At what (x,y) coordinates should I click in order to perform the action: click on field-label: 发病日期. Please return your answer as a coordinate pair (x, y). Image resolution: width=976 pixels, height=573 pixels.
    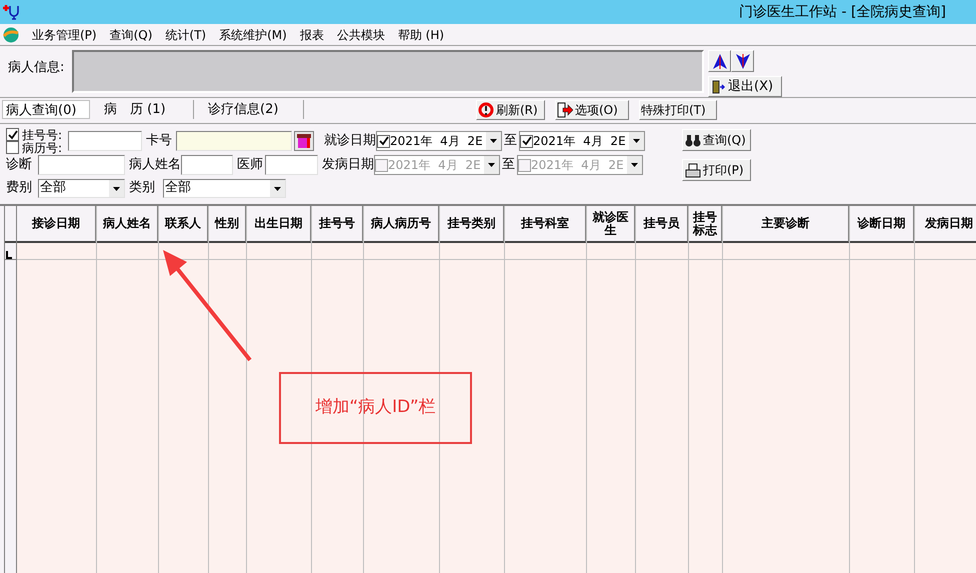
    Looking at the image, I should click on (348, 165).